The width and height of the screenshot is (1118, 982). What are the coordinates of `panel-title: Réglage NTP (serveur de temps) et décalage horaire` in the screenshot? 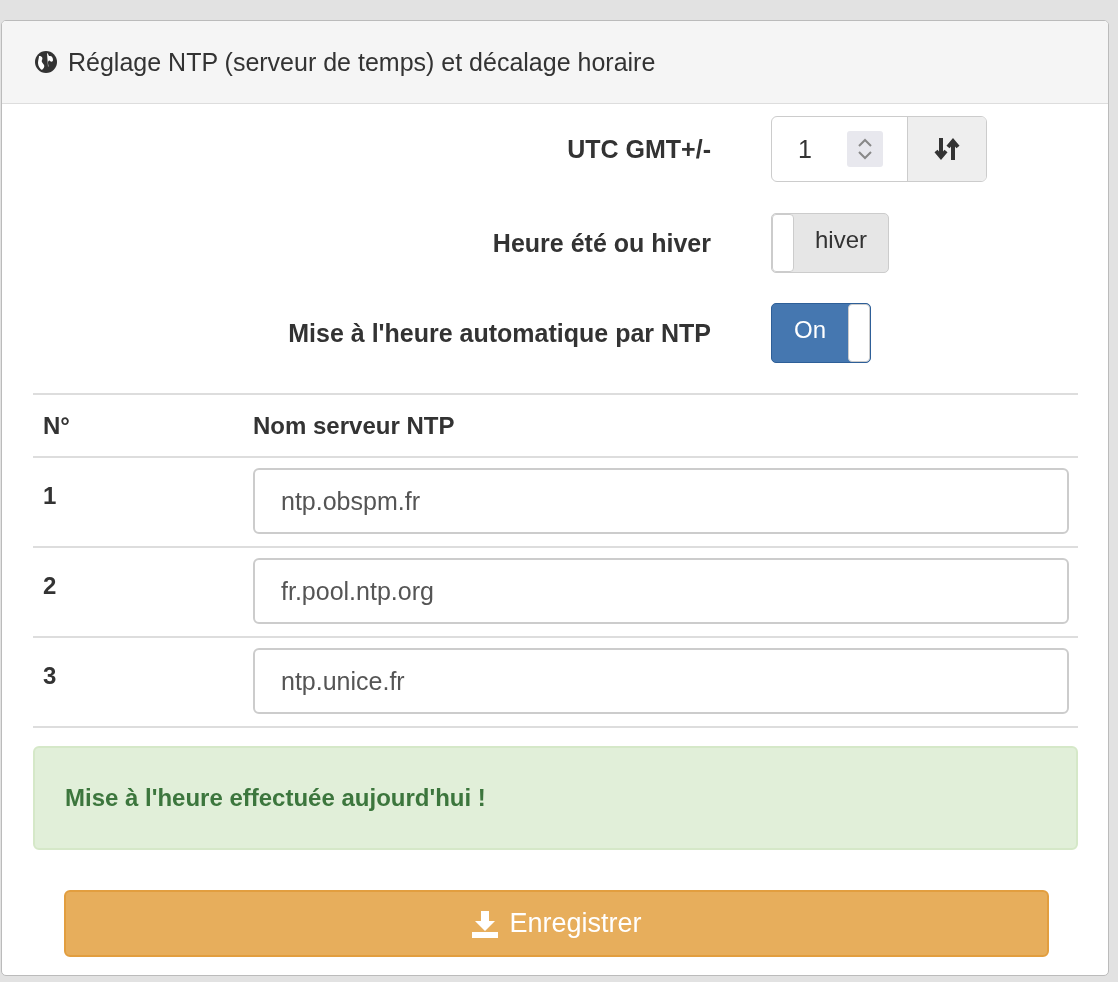 It's located at (362, 62).